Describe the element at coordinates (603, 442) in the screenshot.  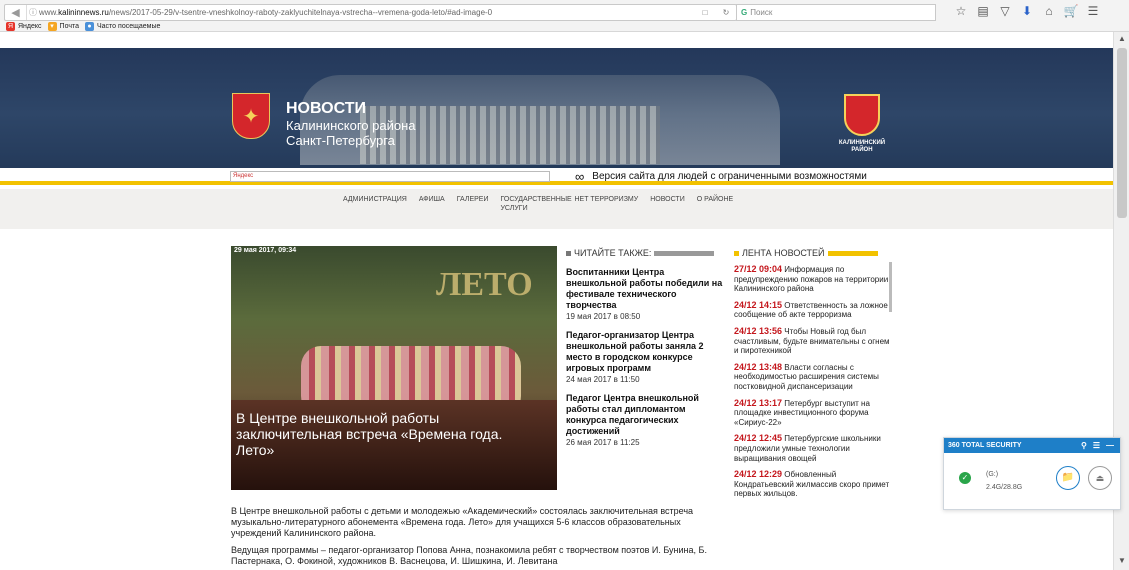
I see `read-also-date: 26 мая 2017 в 11:25` at that location.